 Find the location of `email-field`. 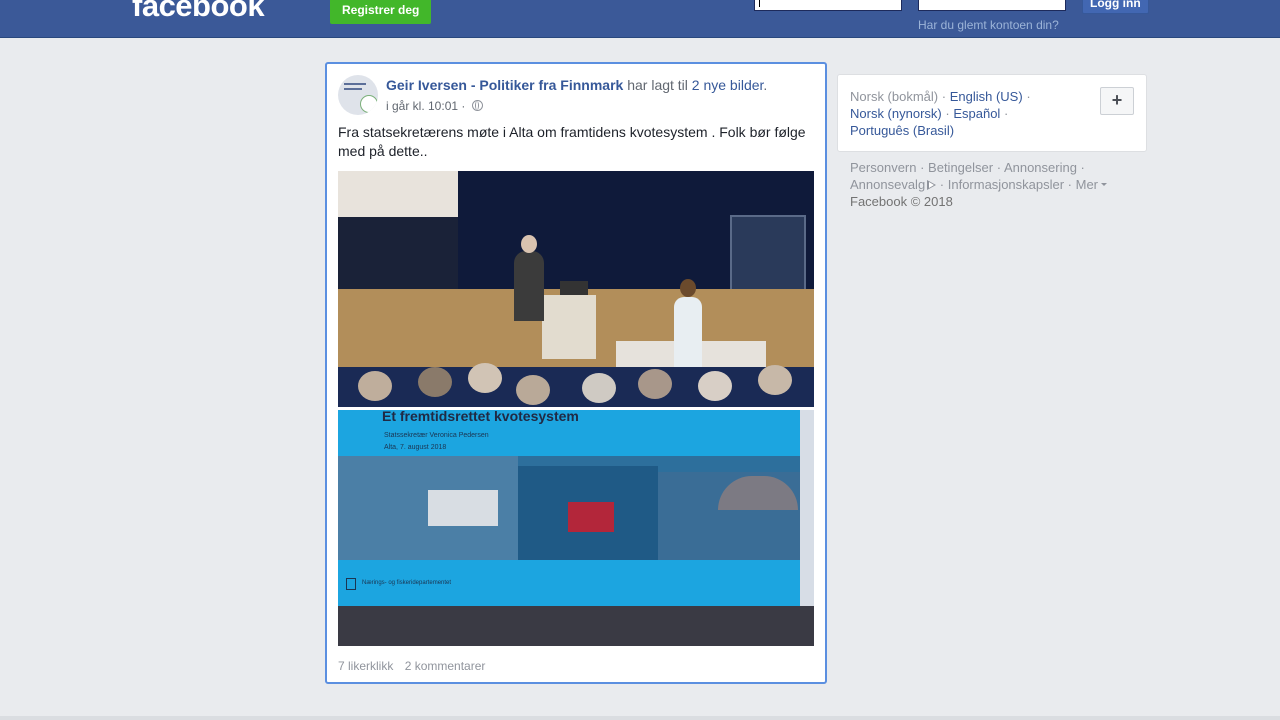

email-field is located at coordinates (828, 5).